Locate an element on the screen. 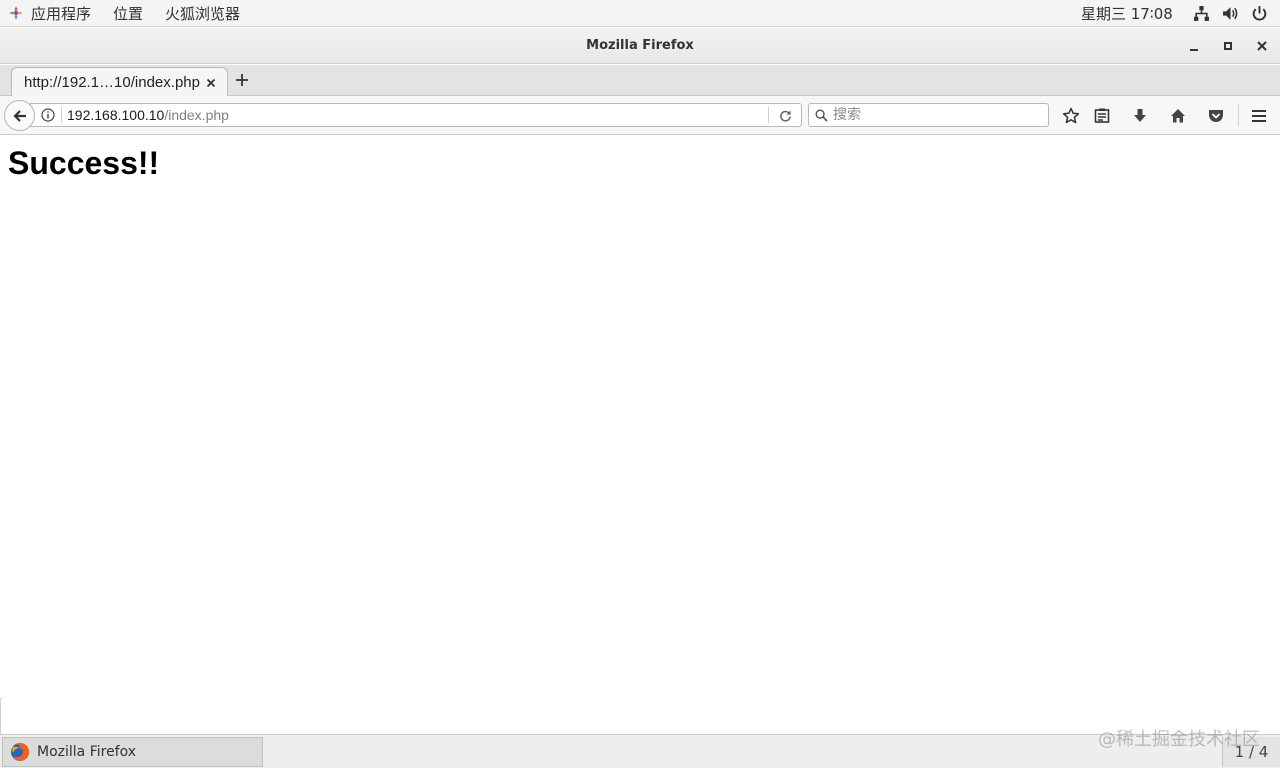  places-menu: 位置 is located at coordinates (128, 13).